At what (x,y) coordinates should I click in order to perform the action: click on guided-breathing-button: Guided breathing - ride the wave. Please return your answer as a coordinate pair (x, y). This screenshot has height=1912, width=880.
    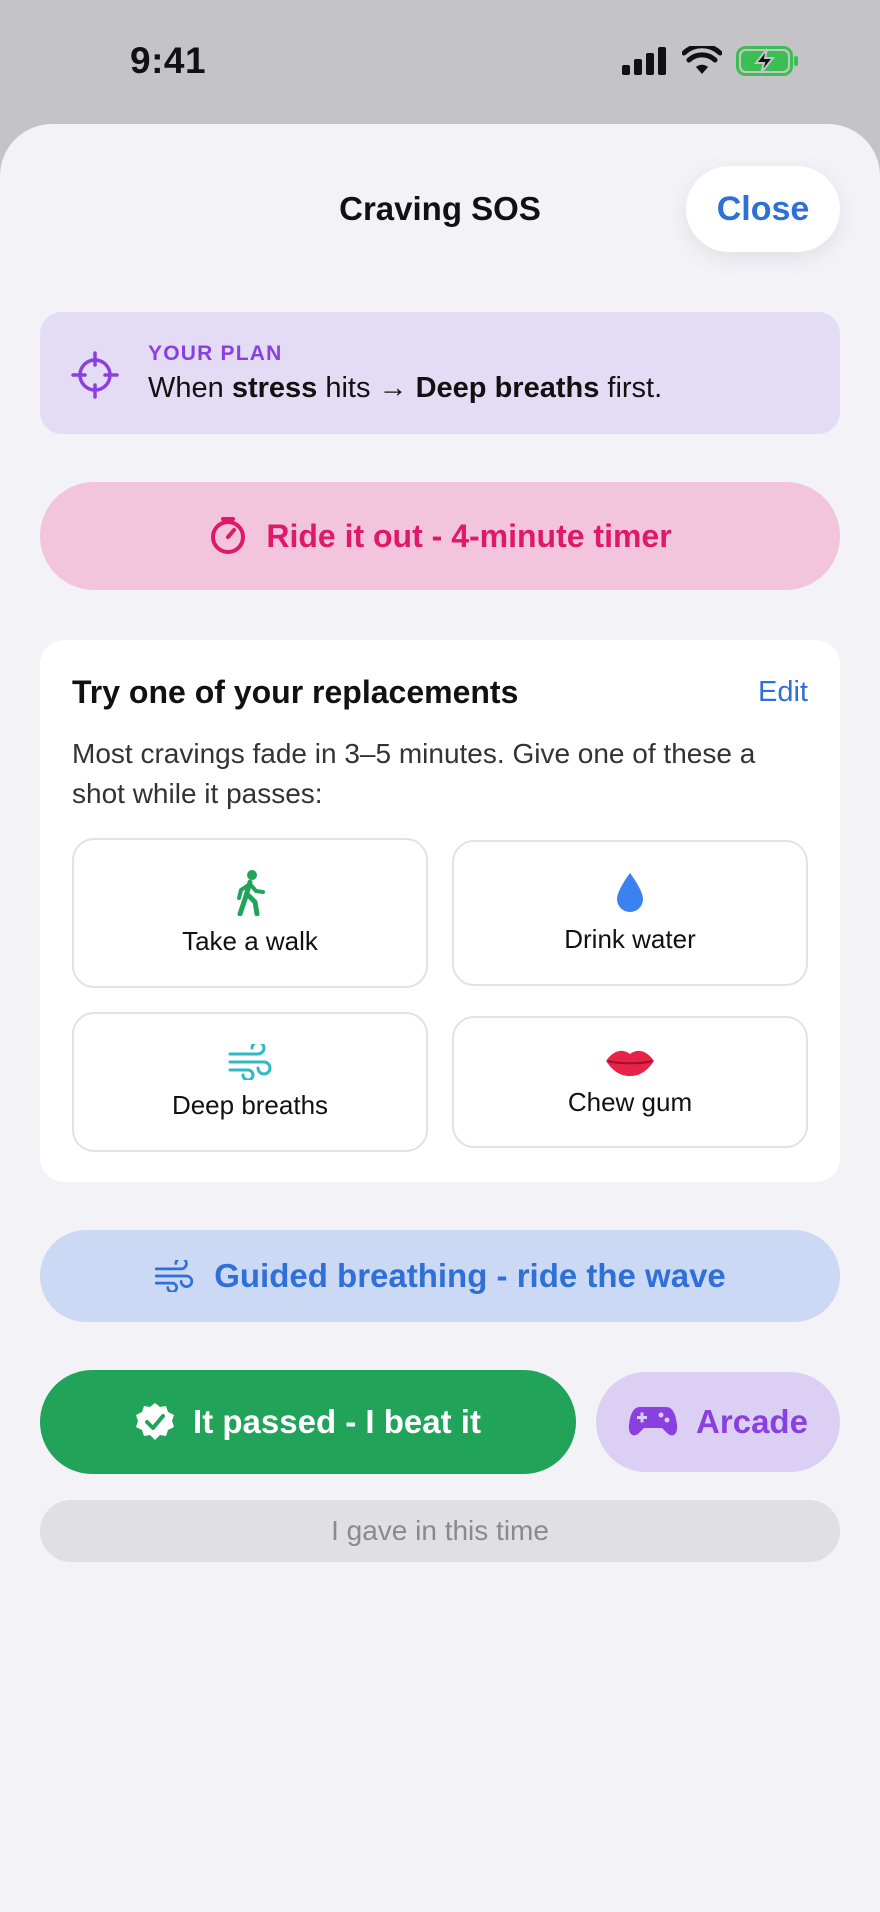
    Looking at the image, I should click on (440, 1276).